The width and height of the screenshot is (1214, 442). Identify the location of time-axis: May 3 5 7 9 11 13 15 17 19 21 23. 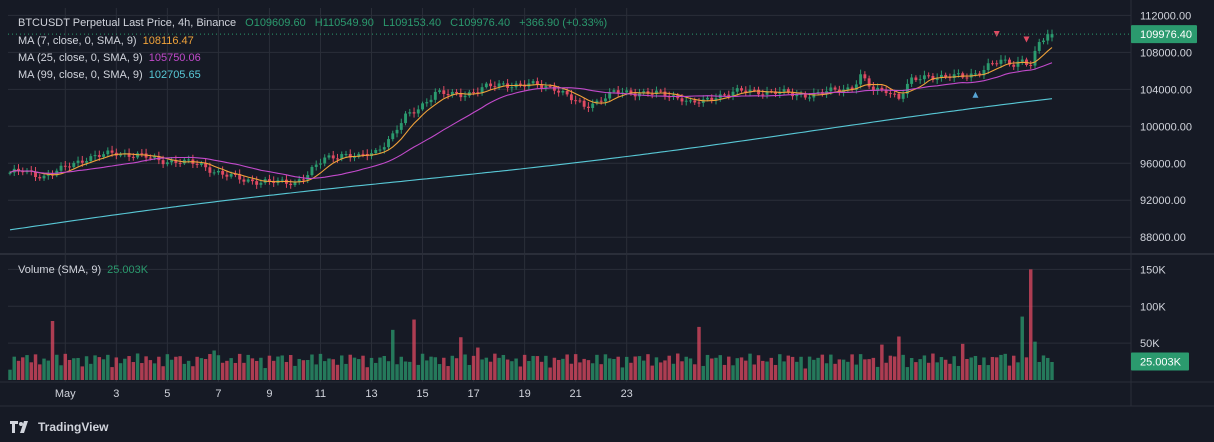
(344, 394).